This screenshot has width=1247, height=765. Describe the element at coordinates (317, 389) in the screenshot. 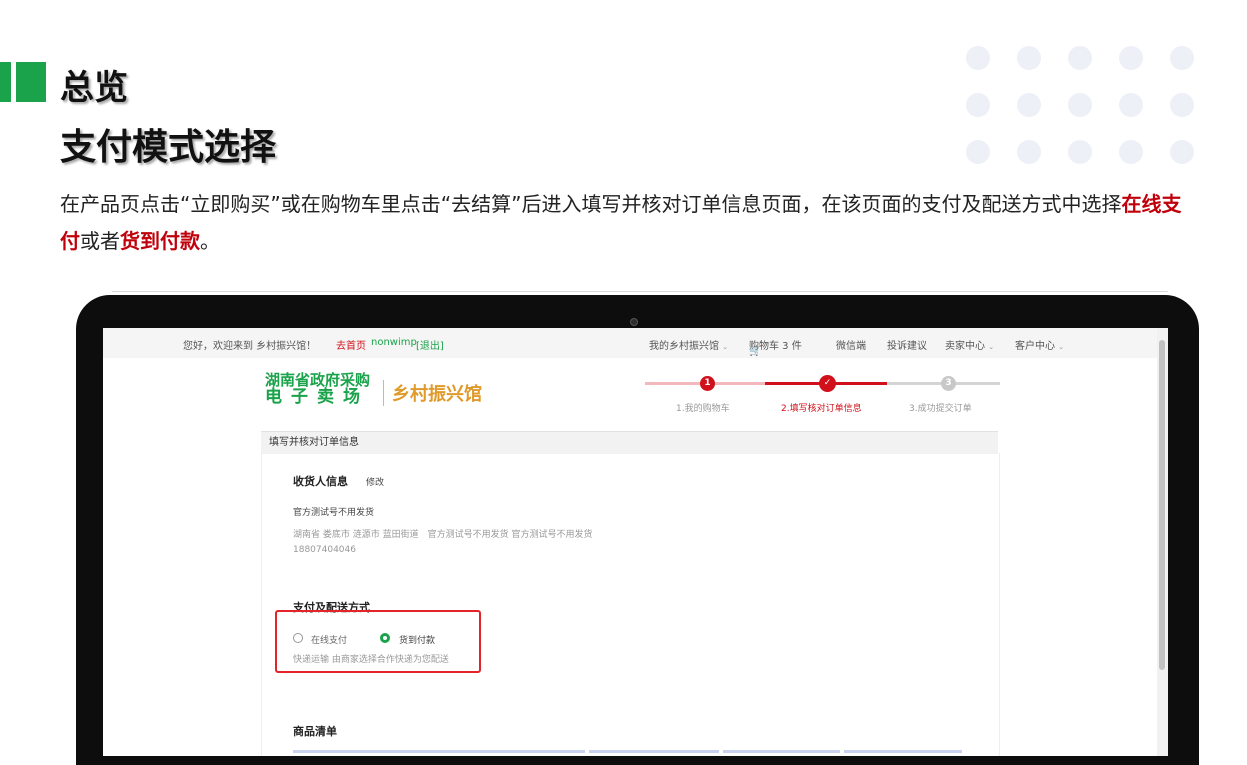

I see `gov-procurement-logo: 湖南省政府采购 电子卖场` at that location.